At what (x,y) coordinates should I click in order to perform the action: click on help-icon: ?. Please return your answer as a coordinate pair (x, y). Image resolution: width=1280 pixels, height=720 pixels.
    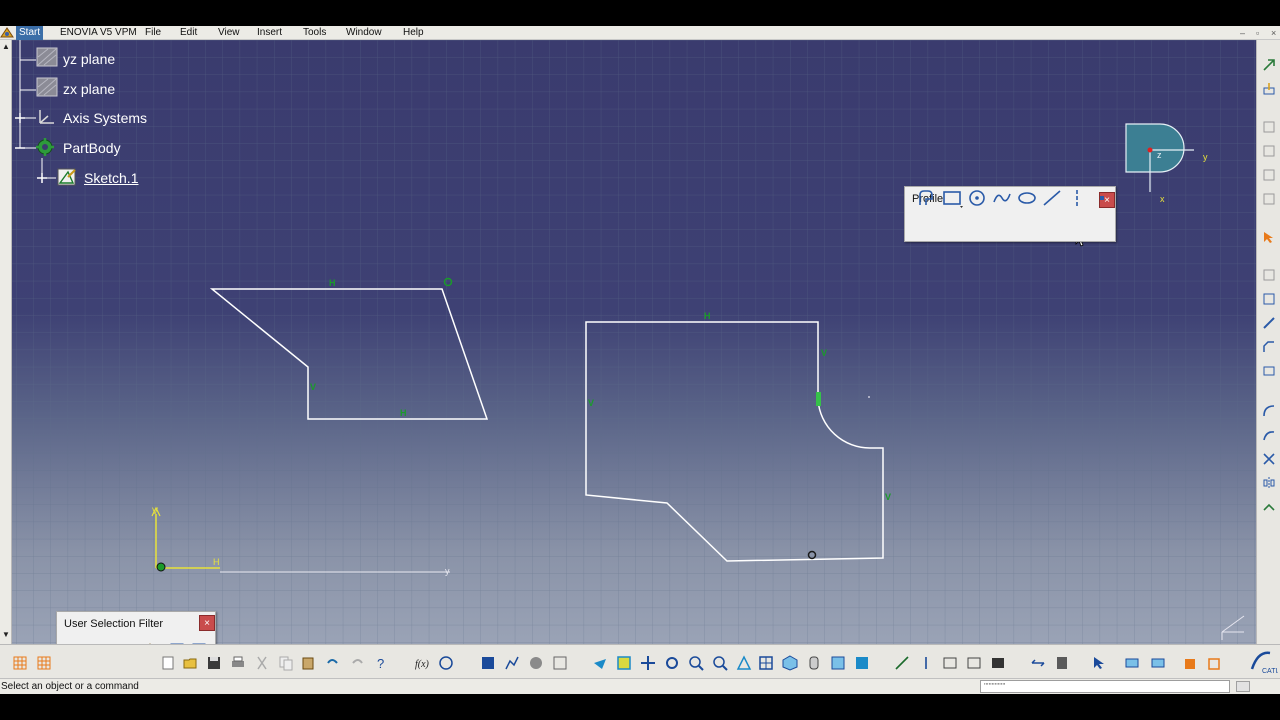
    Looking at the image, I should click on (382, 663).